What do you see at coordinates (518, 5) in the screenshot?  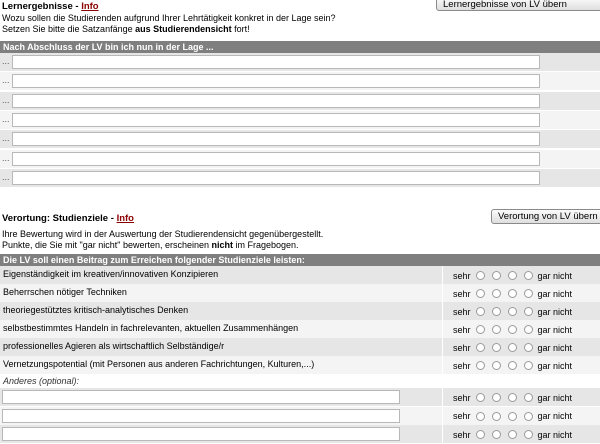 I see `adopt-learning-outcomes-button: Lernergebnisse von LV übern` at bounding box center [518, 5].